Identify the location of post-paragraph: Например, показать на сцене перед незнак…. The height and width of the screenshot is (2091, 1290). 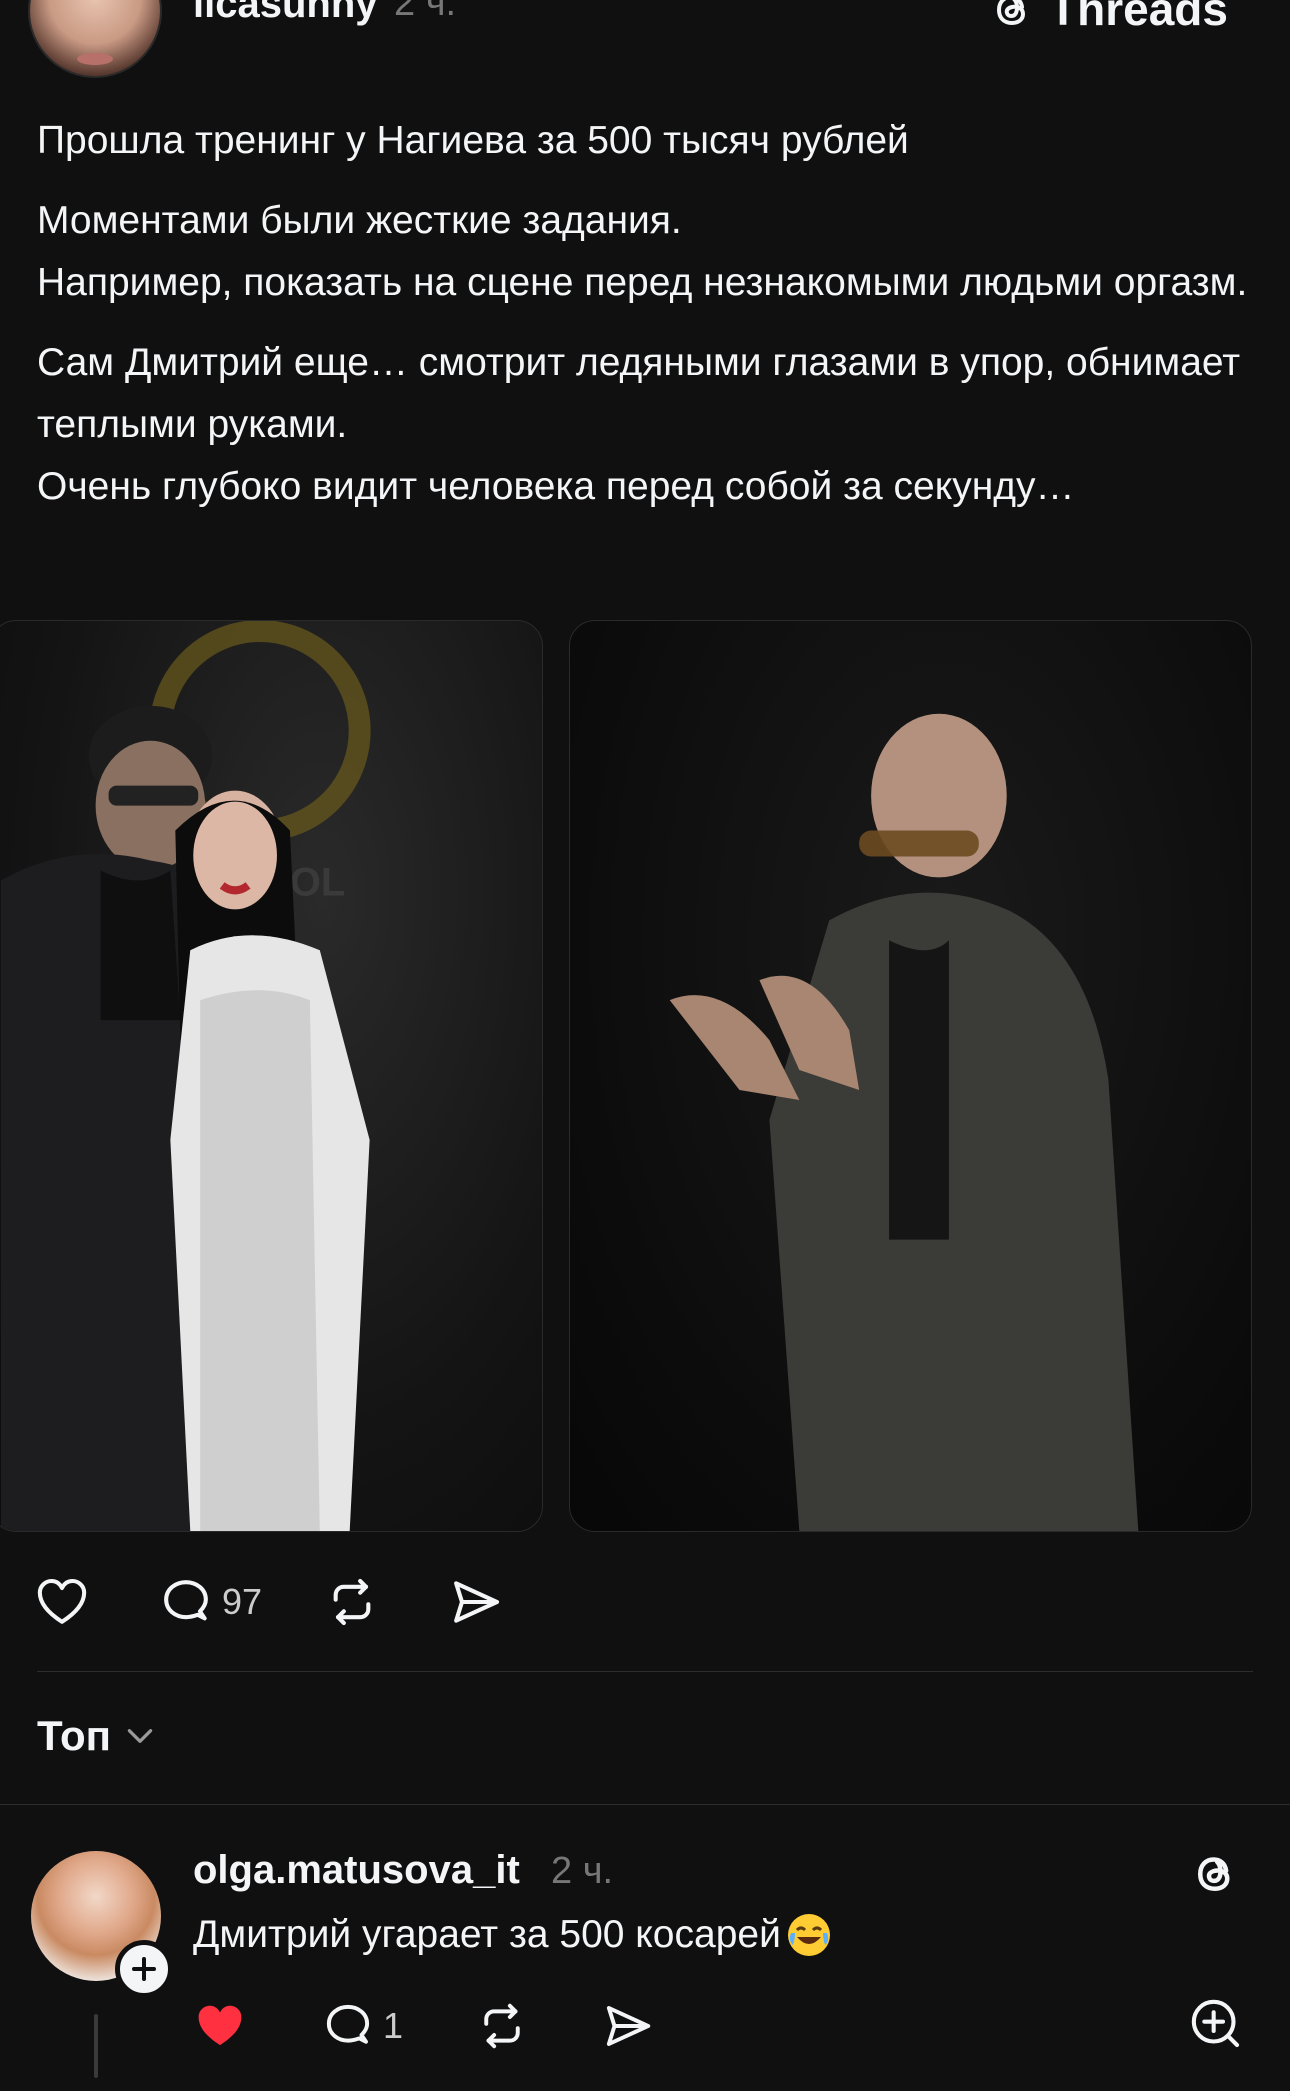
(642, 282).